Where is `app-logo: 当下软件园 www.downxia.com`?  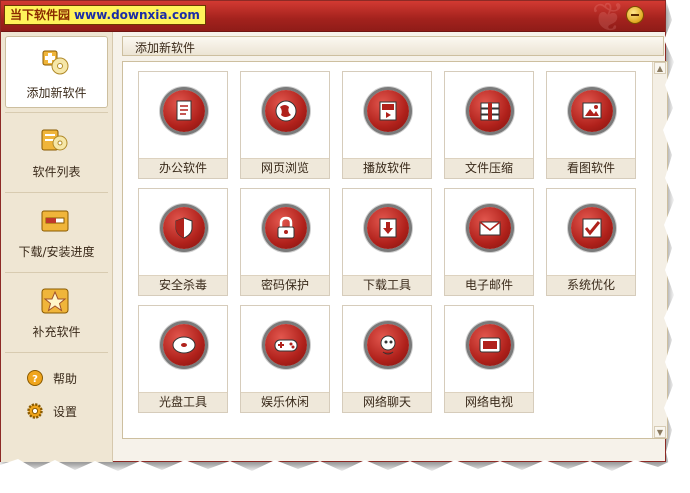
app-logo: 当下软件园 www.downxia.com is located at coordinates (105, 15).